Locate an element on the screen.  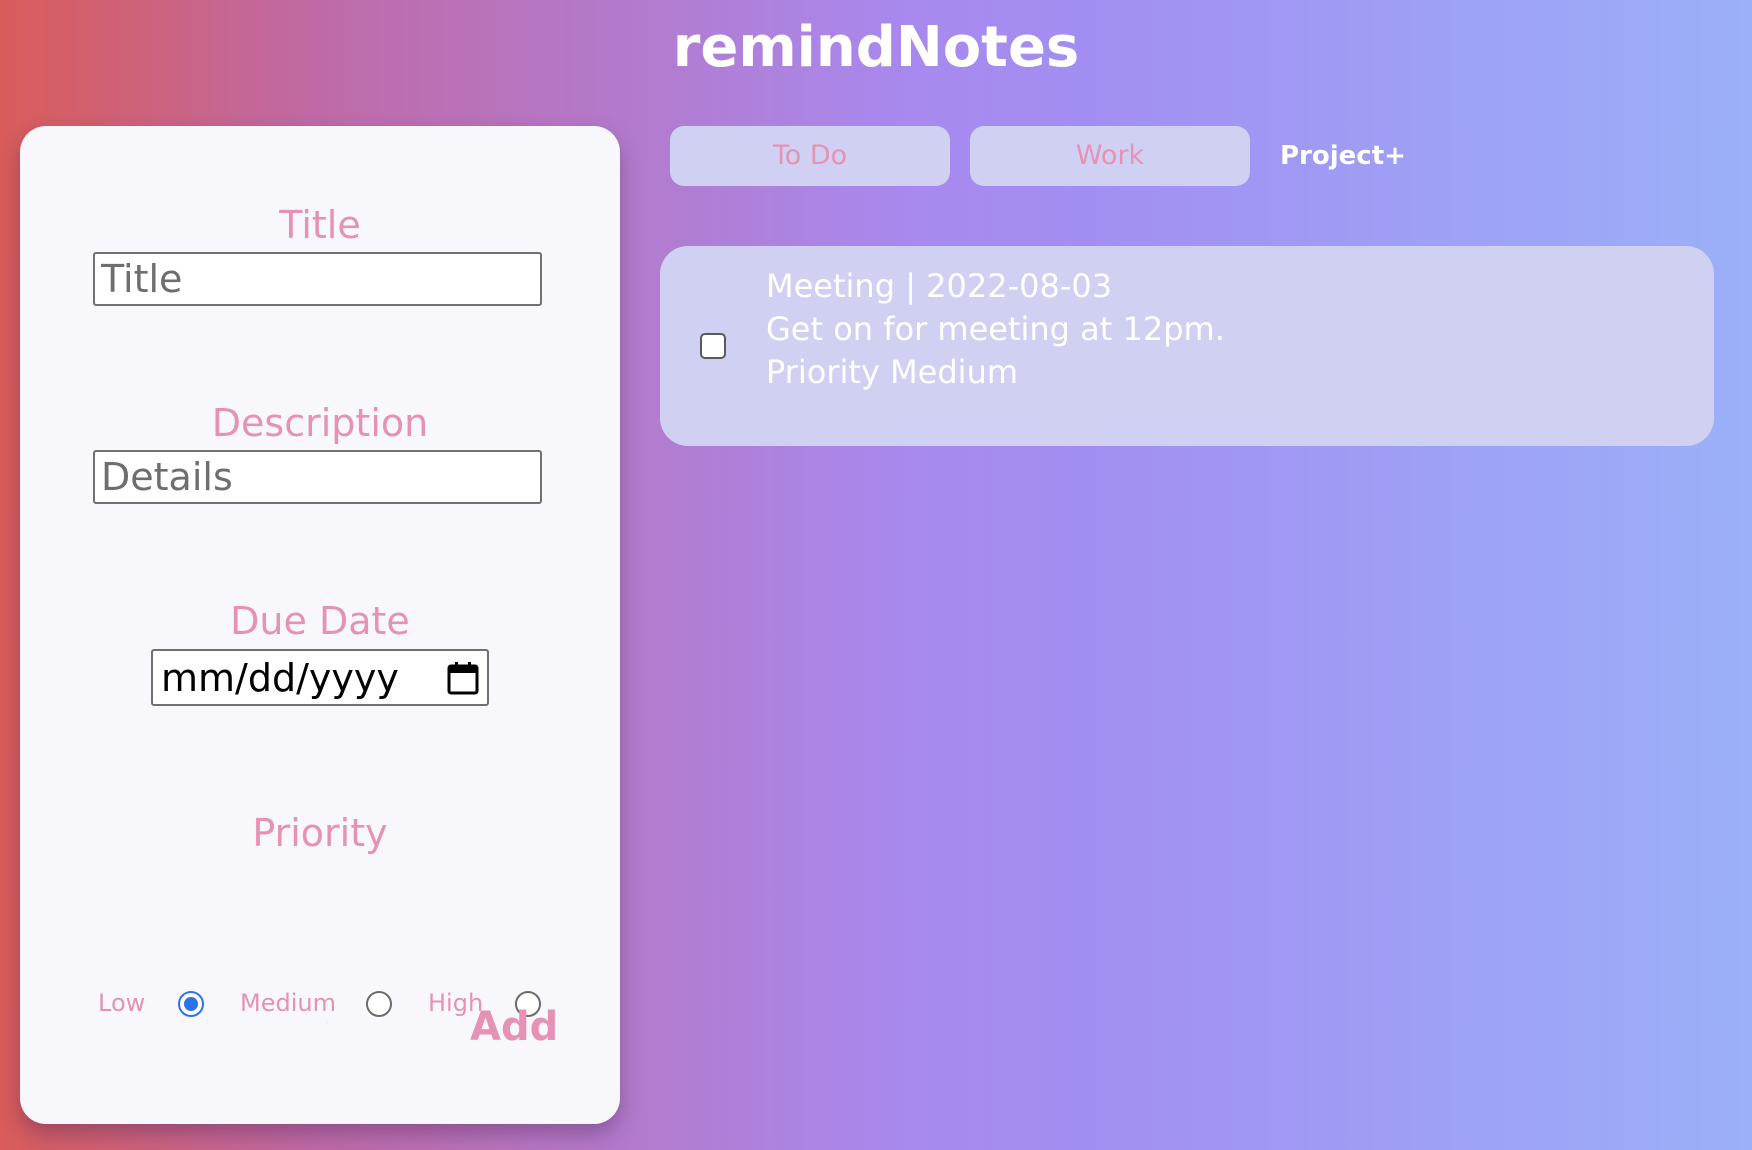
priority-low-label: Low is located at coordinates (122, 1003).